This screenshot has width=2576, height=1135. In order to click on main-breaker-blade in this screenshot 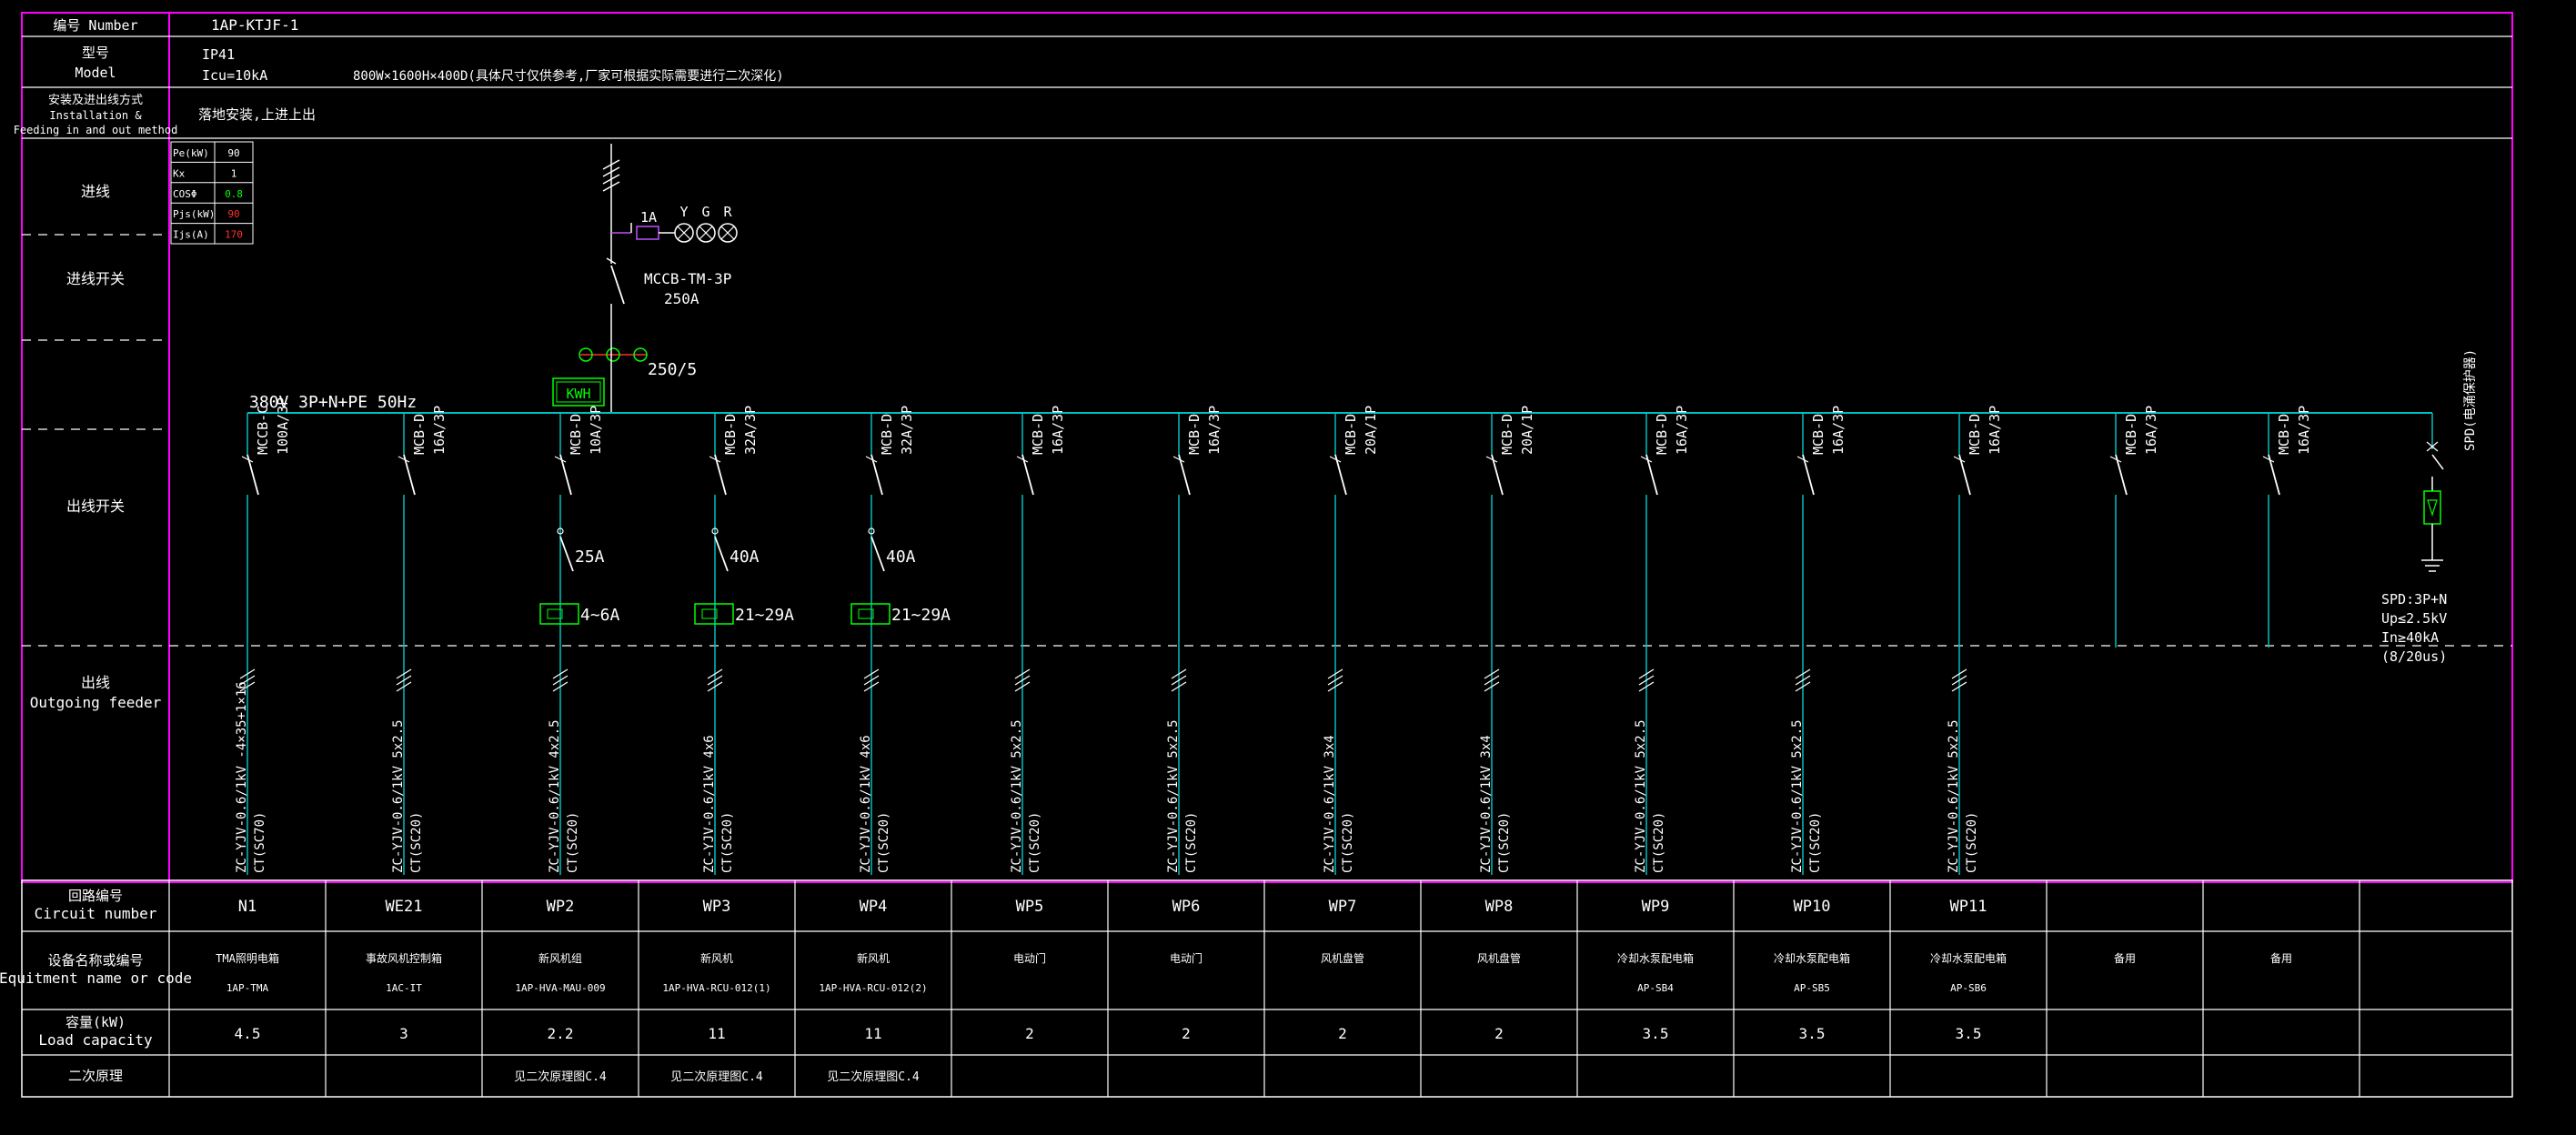, I will do `click(617, 285)`.